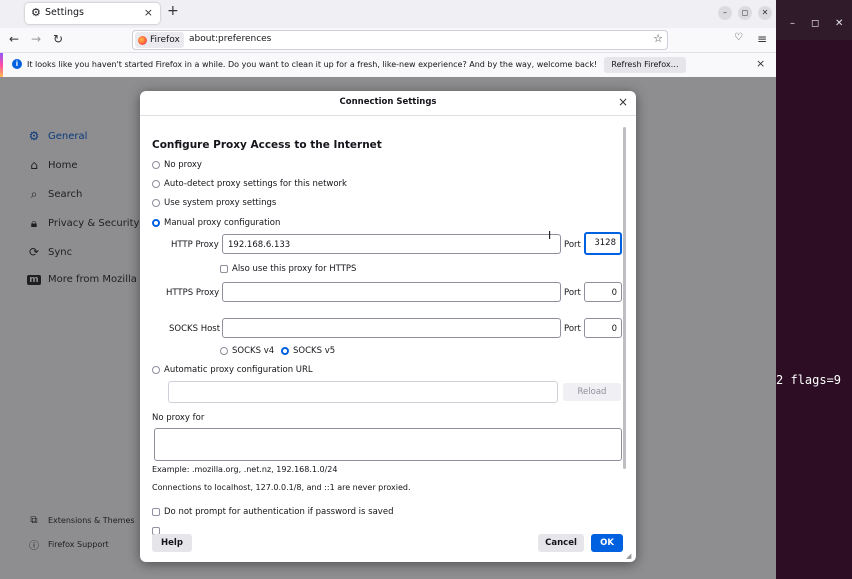 The width and height of the screenshot is (852, 579). I want to click on terminal-titlebar: – ◻ ✕, so click(814, 20).